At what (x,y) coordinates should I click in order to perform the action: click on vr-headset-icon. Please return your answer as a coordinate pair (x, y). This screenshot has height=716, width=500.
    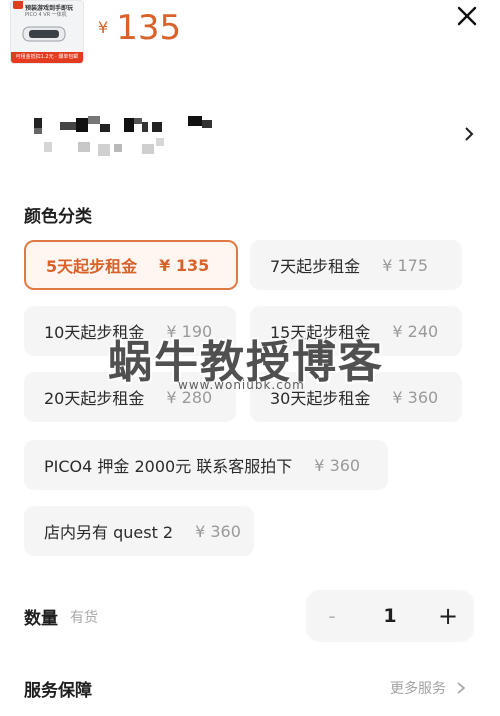
    Looking at the image, I should click on (44, 34).